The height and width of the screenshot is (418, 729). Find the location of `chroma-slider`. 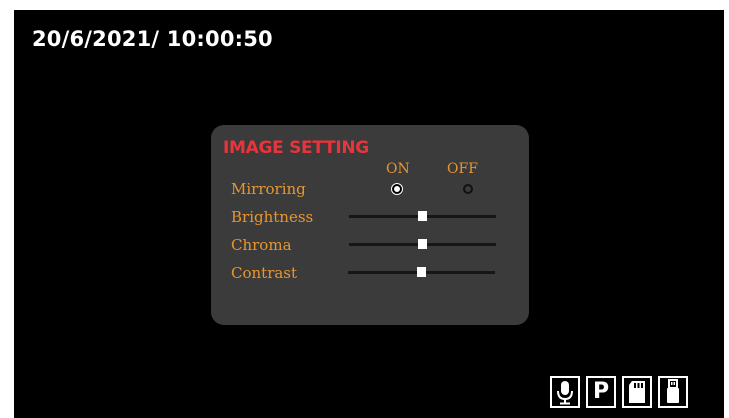

chroma-slider is located at coordinates (422, 244).